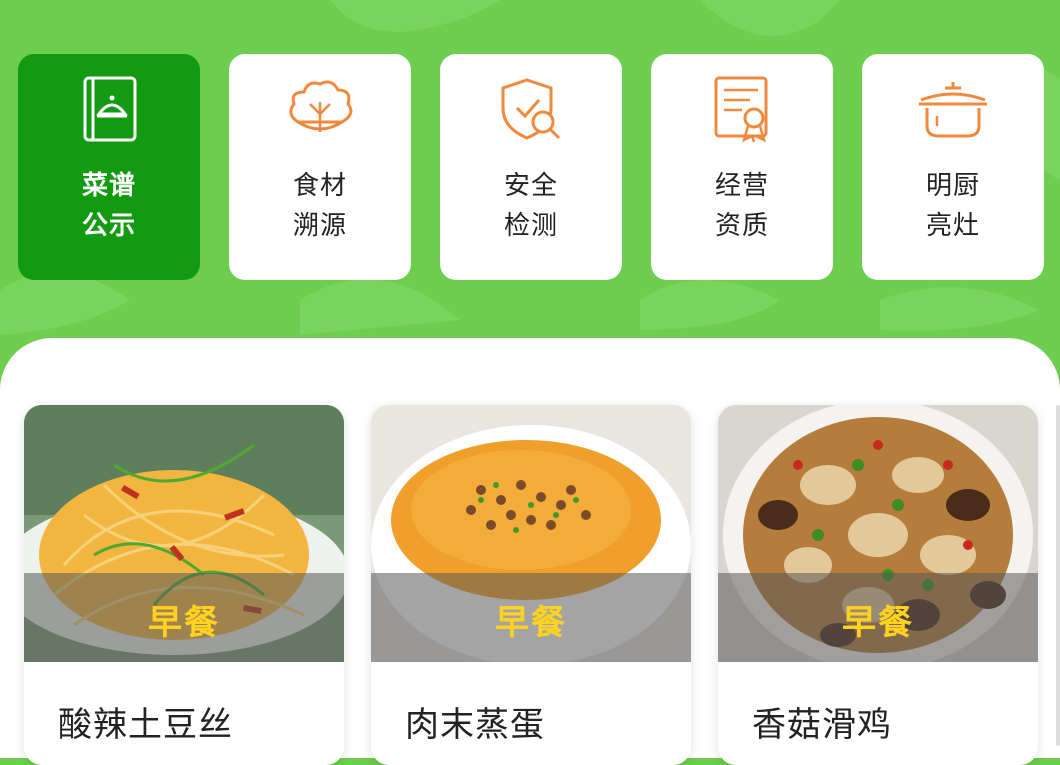 The image size is (1060, 765). Describe the element at coordinates (110, 109) in the screenshot. I see `recipe-book-icon` at that location.